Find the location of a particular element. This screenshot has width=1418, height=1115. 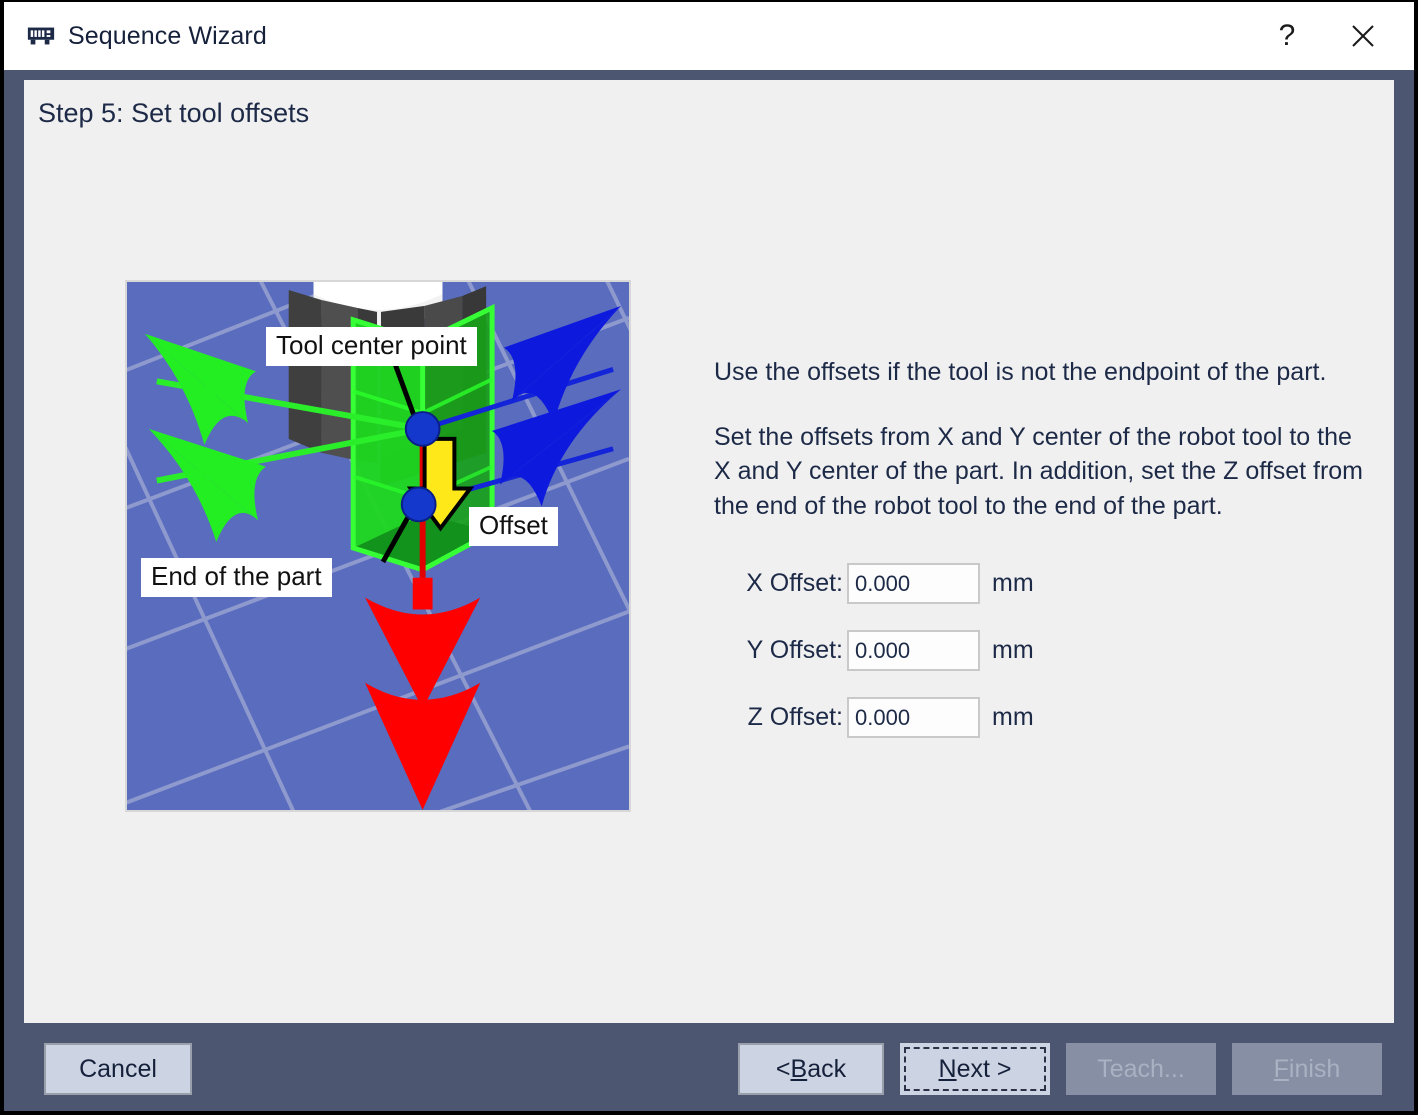

back-label-accel: B is located at coordinates (799, 1068).